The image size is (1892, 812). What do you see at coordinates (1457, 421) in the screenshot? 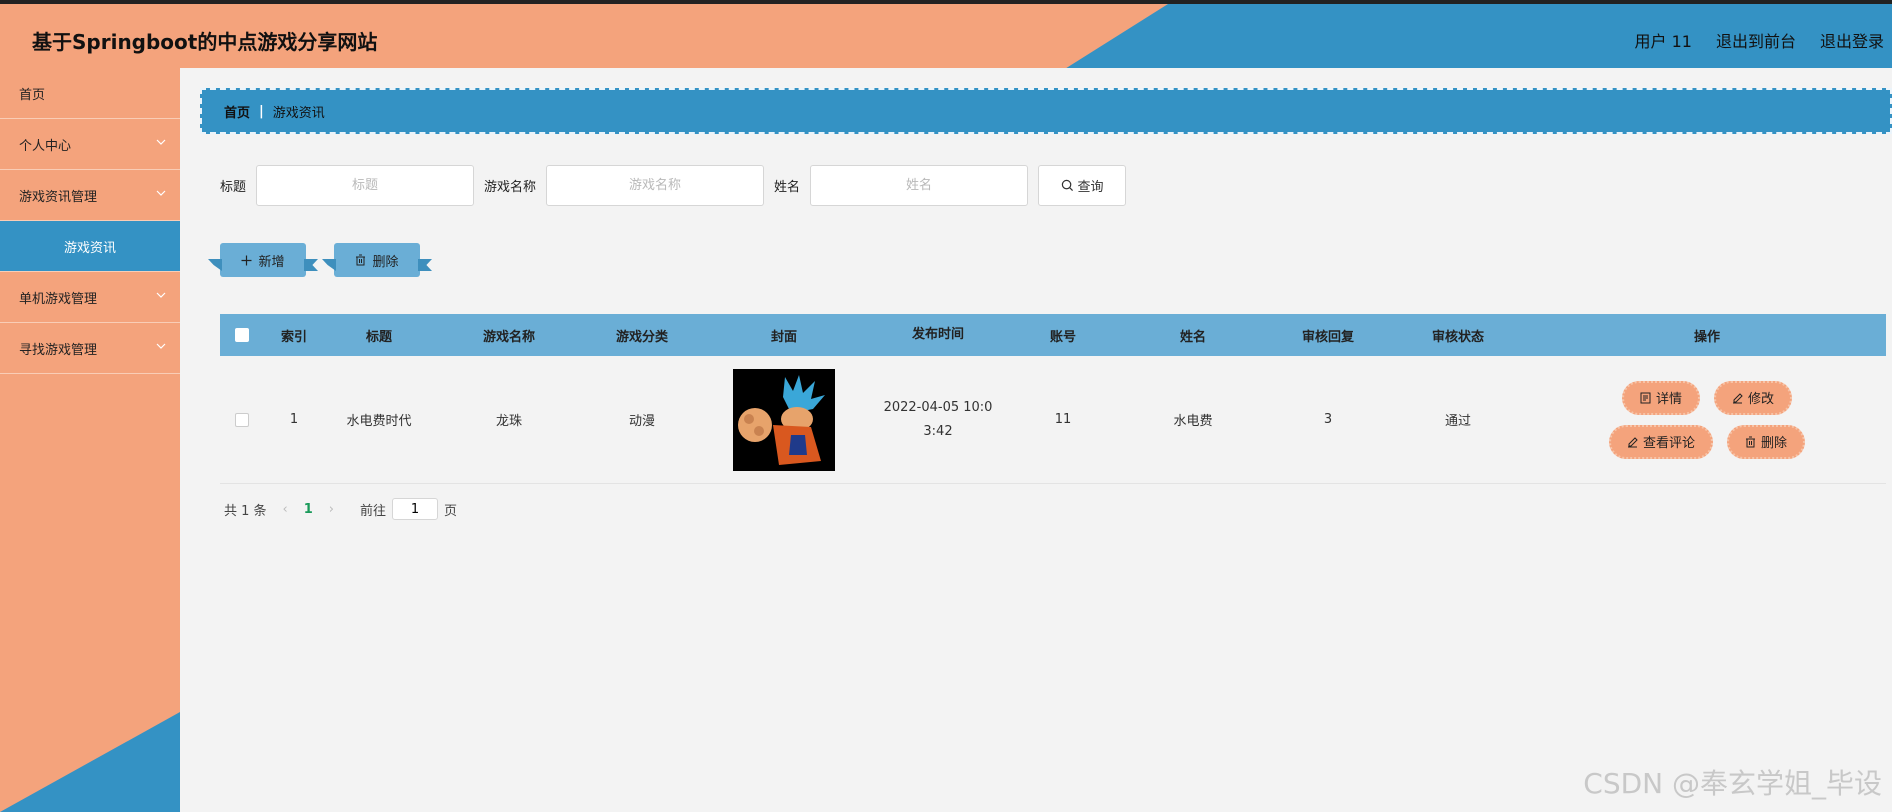
I see `cell-review-status: 通过` at bounding box center [1457, 421].